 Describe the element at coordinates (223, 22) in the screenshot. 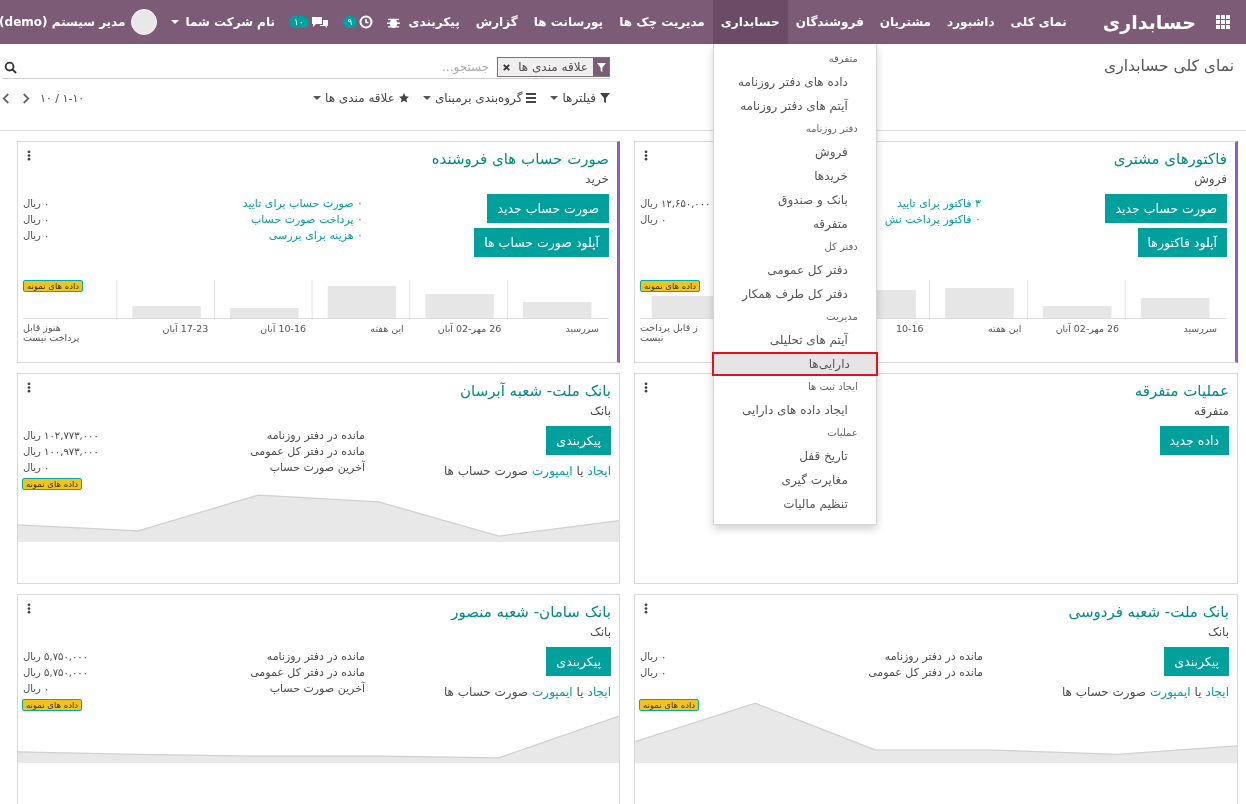

I see `company-switcher: نام شرکت شما` at that location.